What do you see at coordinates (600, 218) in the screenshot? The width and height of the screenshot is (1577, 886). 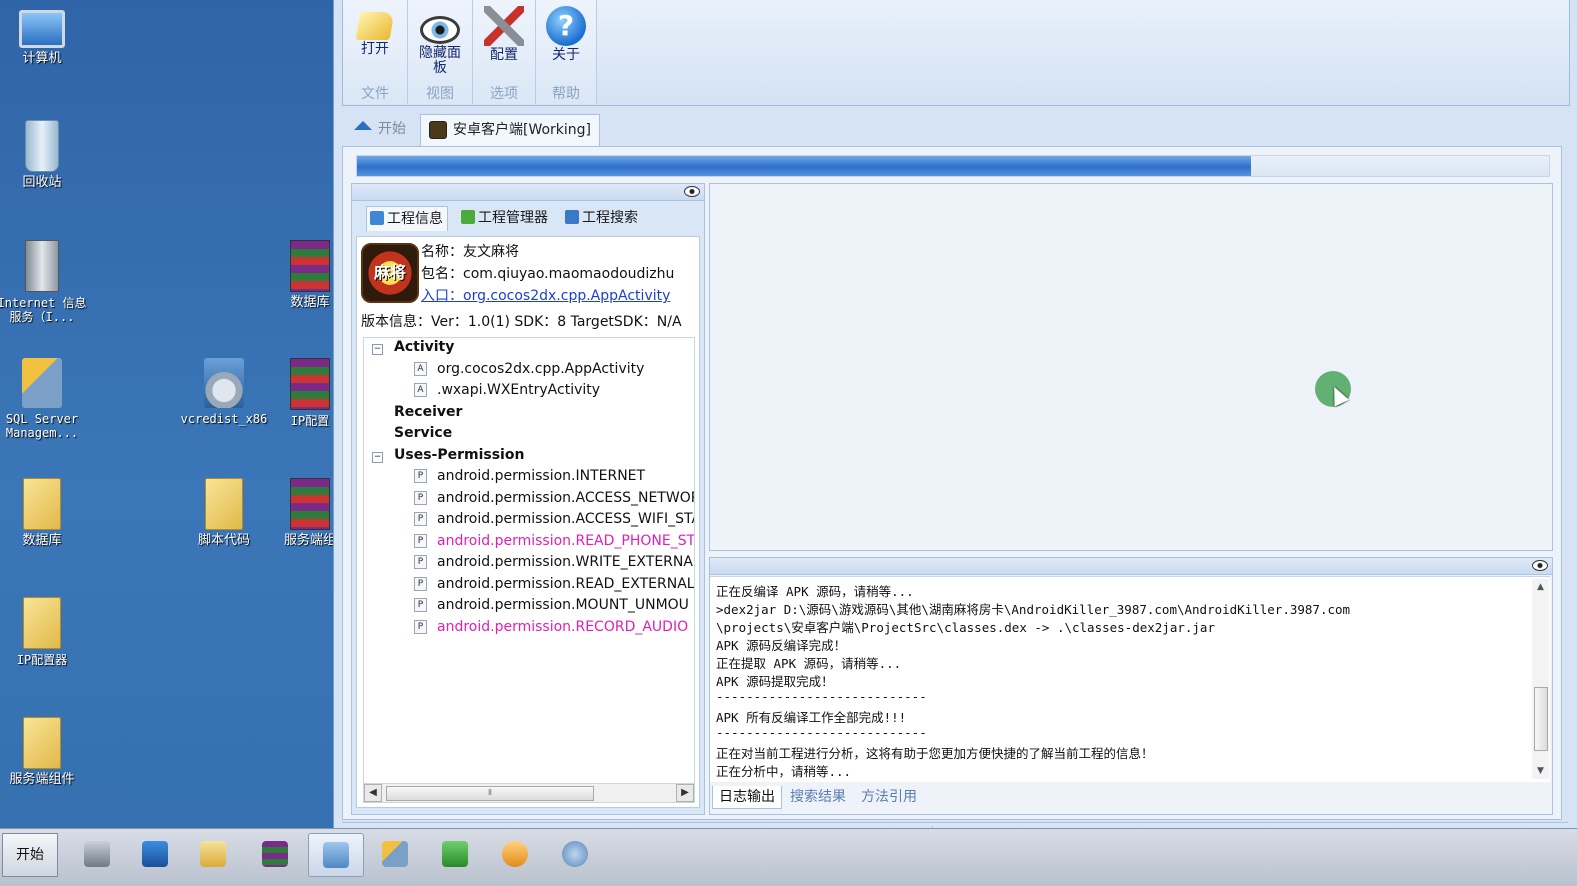 I see `tab-project-search: 工程搜索` at bounding box center [600, 218].